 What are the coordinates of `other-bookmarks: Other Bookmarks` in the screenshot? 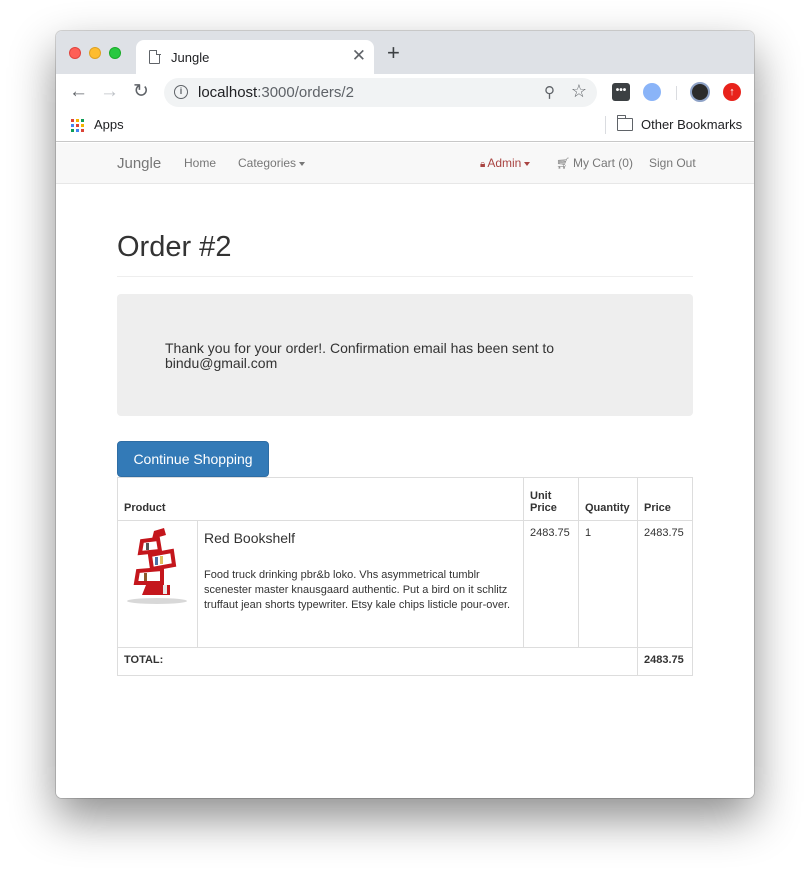 It's located at (691, 124).